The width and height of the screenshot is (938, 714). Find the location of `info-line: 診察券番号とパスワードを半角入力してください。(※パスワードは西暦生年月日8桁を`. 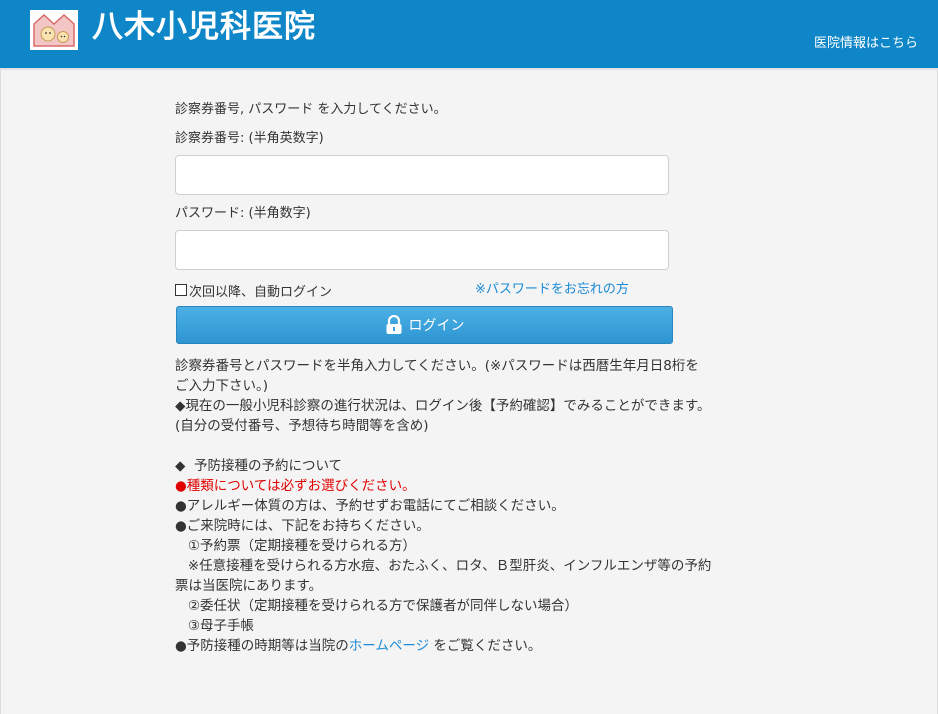

info-line: 診察券番号とパスワードを半角入力してください。(※パスワードは西暦生年月日8桁を is located at coordinates (437, 366).